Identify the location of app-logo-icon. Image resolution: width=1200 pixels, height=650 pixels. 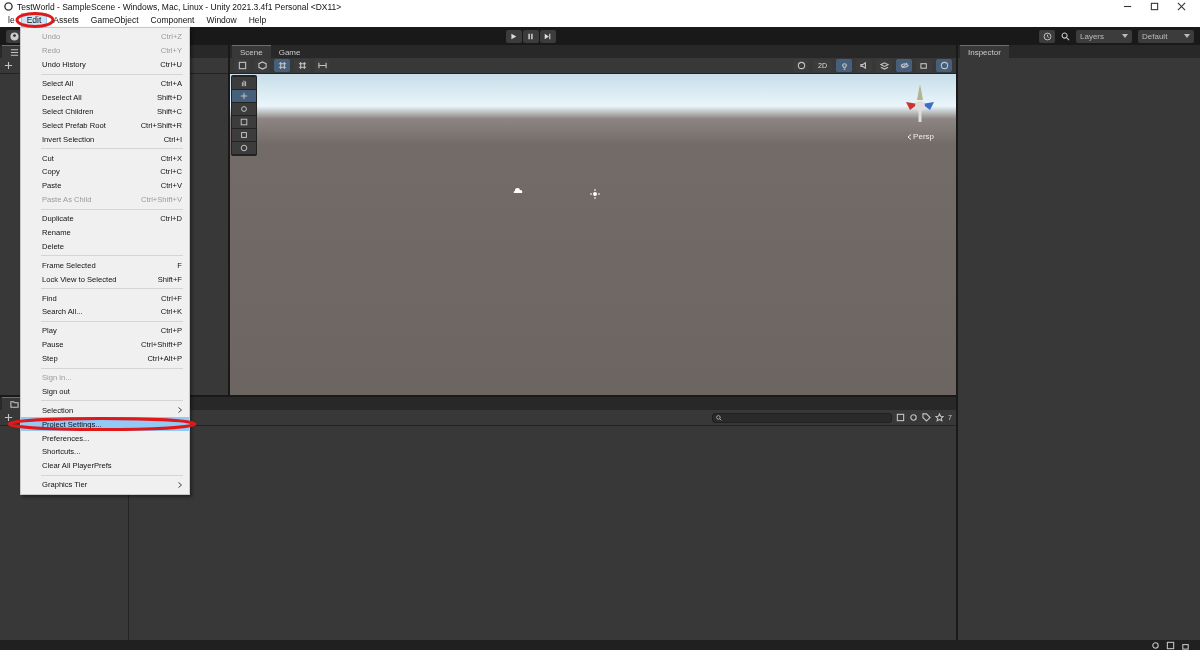
(8, 6).